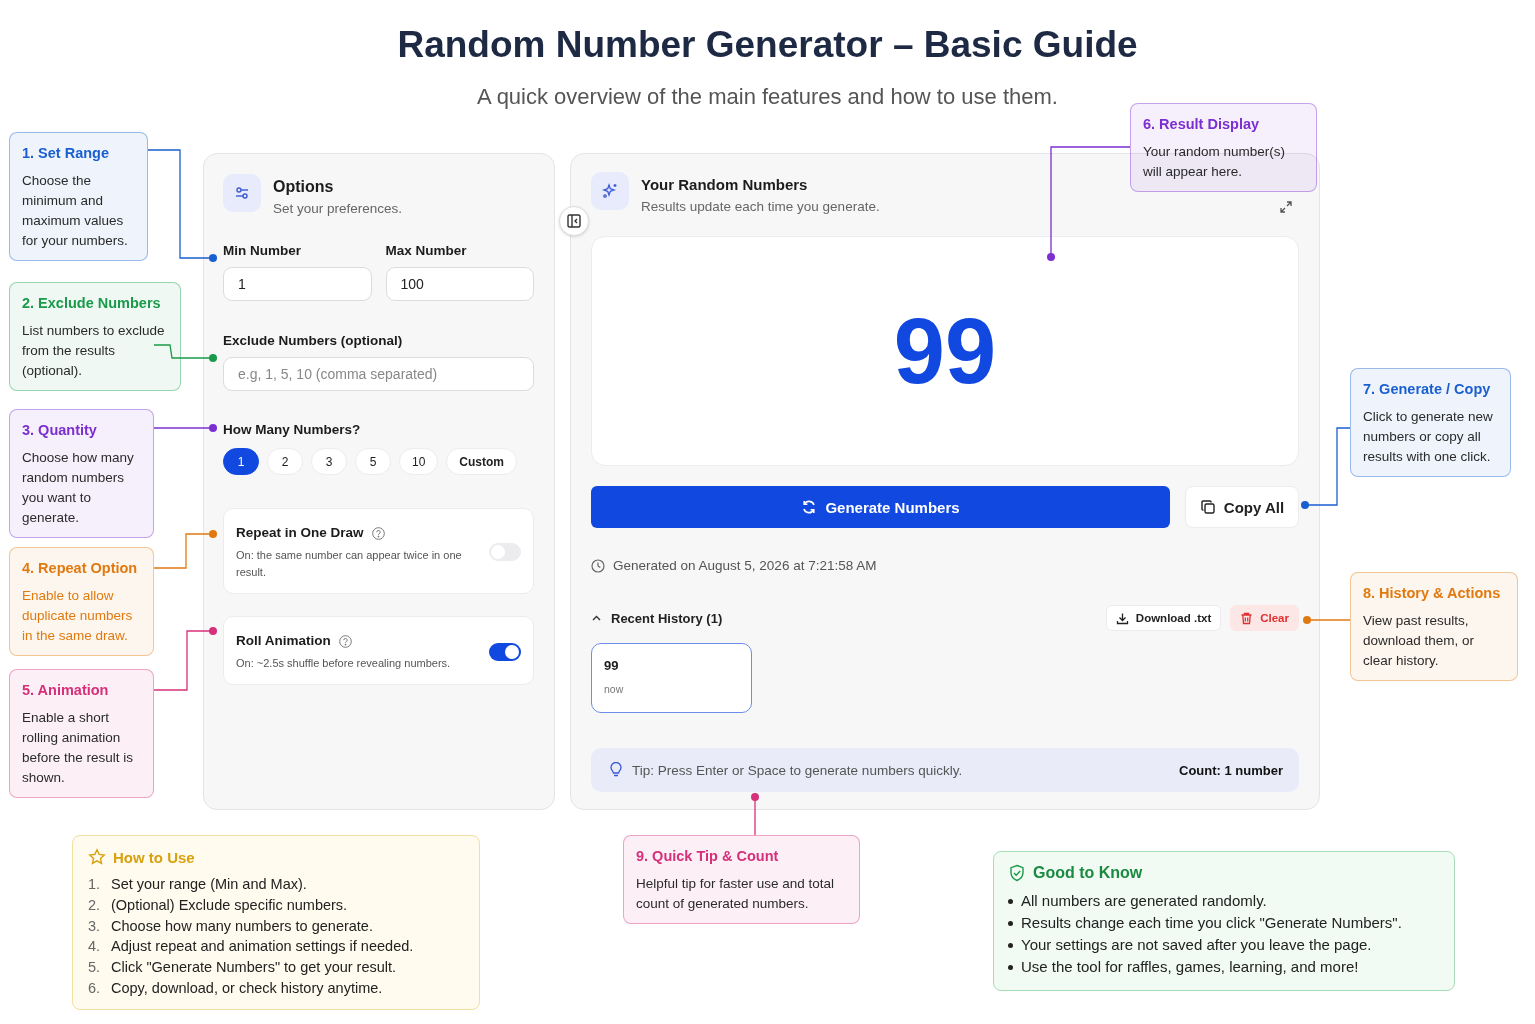 The image size is (1535, 1024). I want to click on result-number: 99, so click(945, 351).